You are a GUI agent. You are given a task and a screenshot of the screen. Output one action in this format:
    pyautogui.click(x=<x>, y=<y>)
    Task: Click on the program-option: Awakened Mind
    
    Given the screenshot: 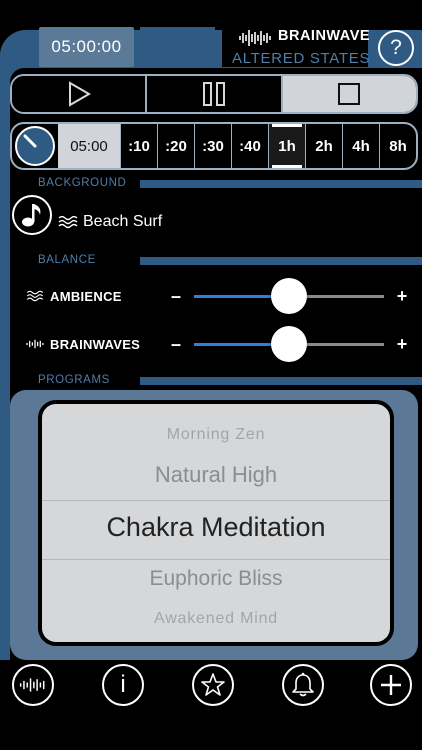 What is the action you would take?
    pyautogui.click(x=216, y=619)
    